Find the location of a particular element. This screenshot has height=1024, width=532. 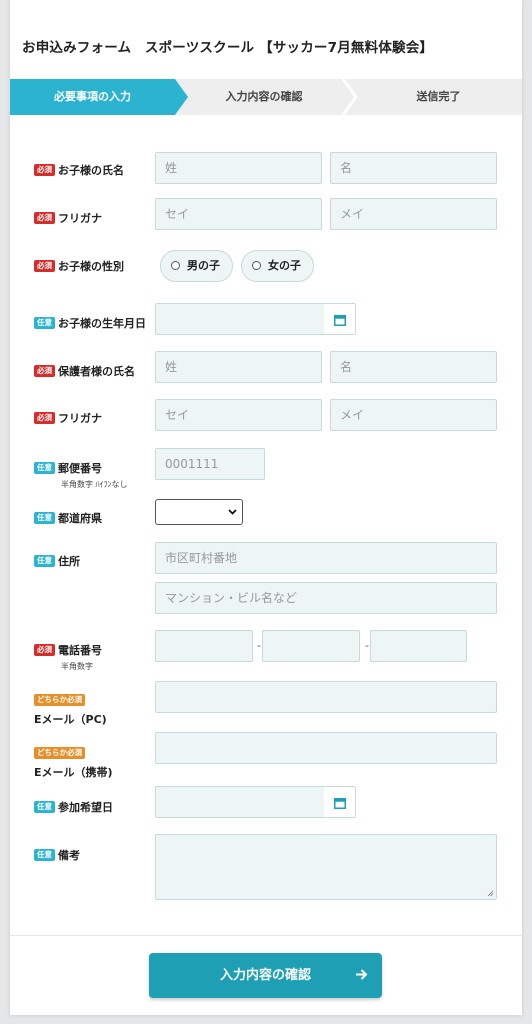

child-last-kana-input: セイ is located at coordinates (238, 214).